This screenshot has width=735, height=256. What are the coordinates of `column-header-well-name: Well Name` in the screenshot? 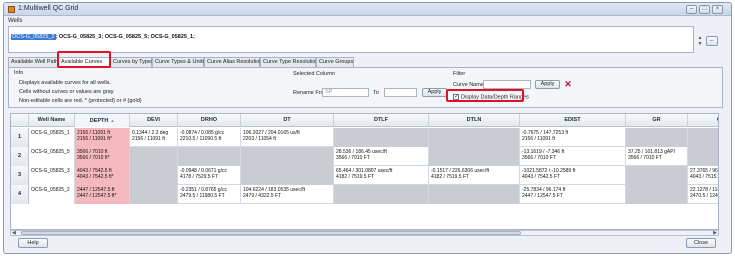 It's located at (52, 120).